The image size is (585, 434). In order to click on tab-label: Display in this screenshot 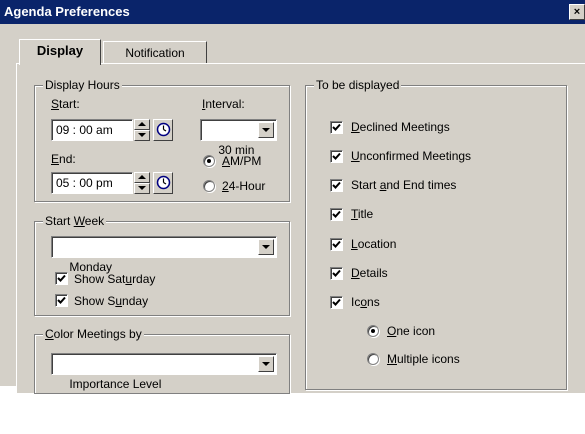, I will do `click(60, 50)`.